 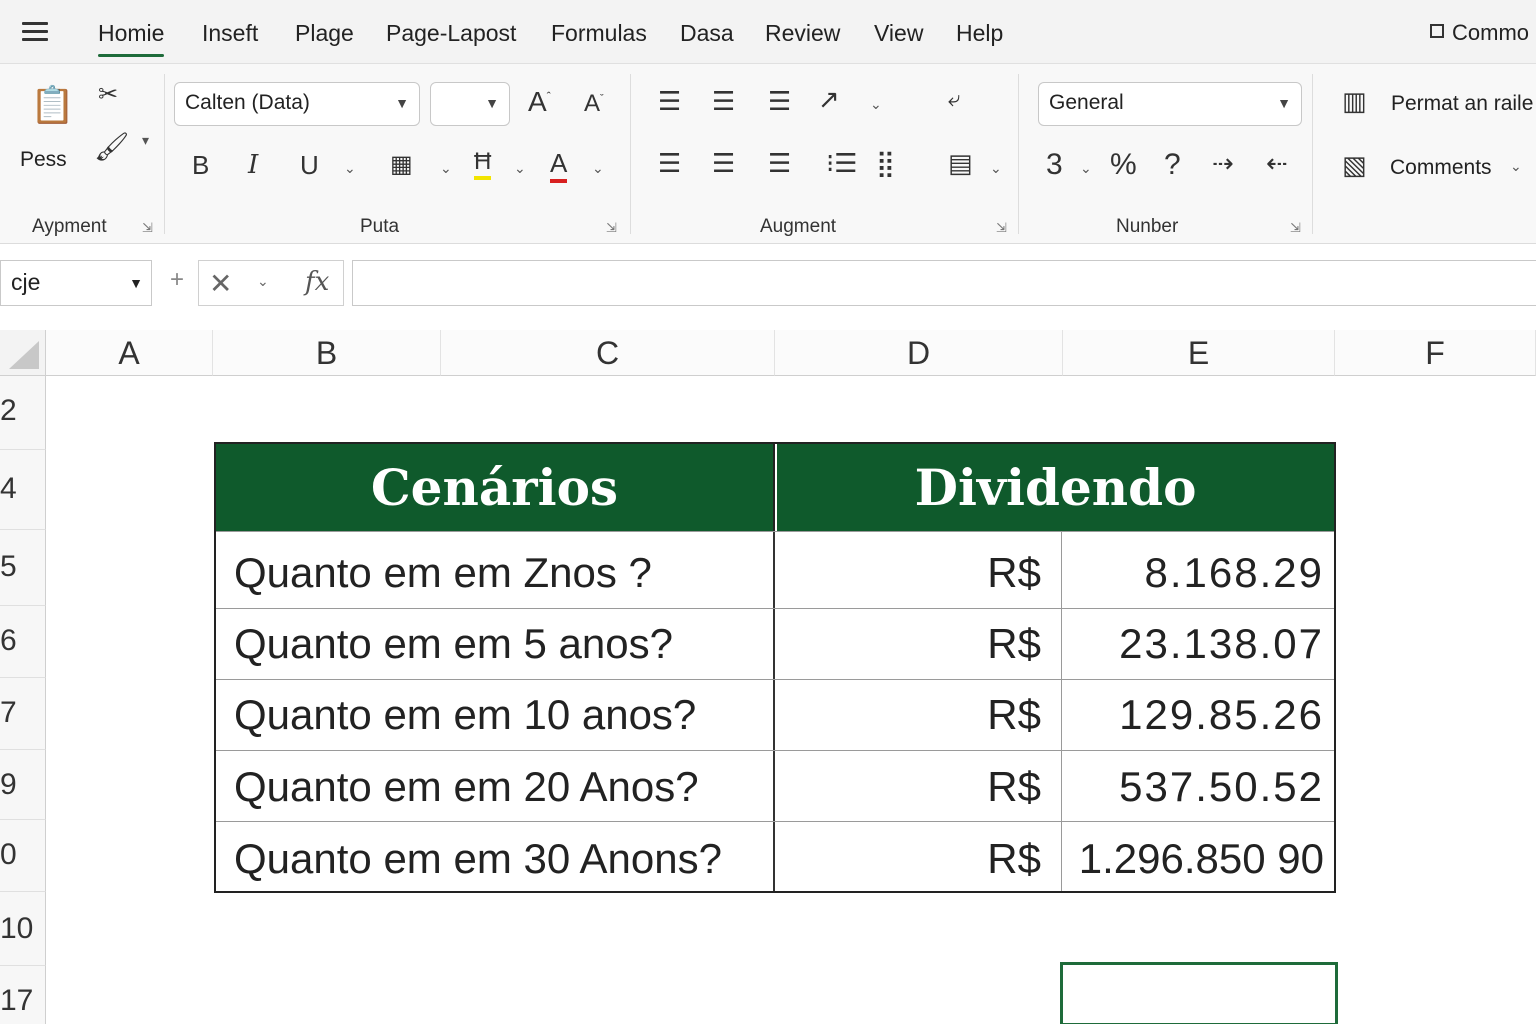 What do you see at coordinates (350, 168) in the screenshot?
I see `underline-chevron-icon: ⌄` at bounding box center [350, 168].